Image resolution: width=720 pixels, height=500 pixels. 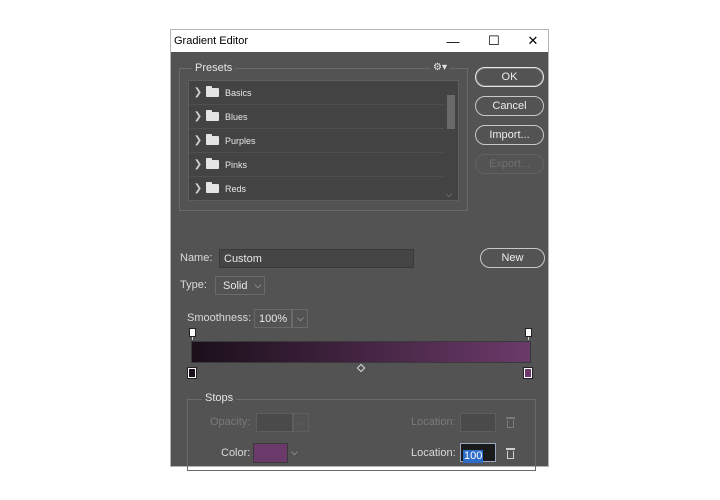 I want to click on opacity-location-label: Location:, so click(x=433, y=422).